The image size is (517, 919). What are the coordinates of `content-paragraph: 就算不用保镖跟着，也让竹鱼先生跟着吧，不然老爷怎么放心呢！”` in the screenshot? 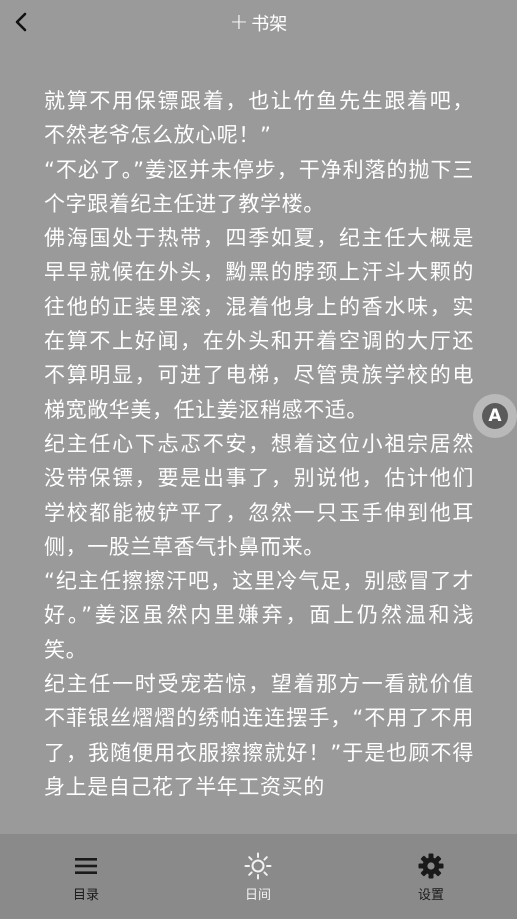 It's located at (259, 118).